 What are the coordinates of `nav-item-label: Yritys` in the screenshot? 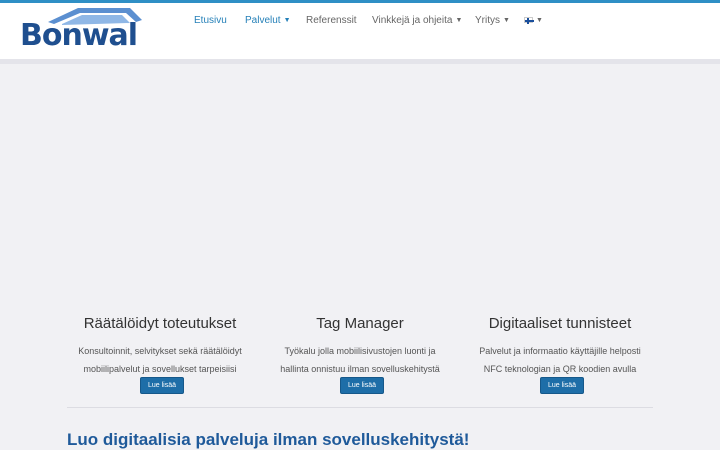 It's located at (487, 20).